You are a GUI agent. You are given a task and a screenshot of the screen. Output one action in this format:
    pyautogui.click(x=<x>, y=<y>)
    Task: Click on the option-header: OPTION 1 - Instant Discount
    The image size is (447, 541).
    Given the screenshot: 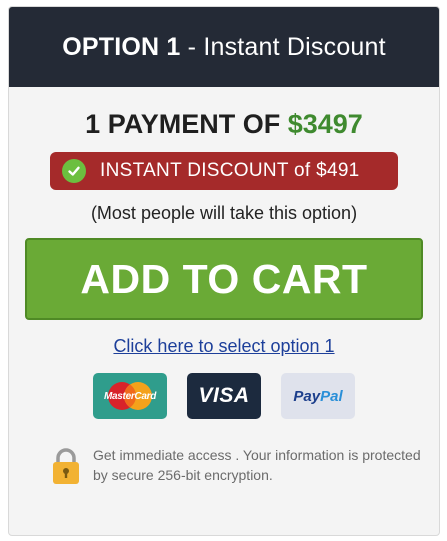 What is the action you would take?
    pyautogui.click(x=224, y=47)
    